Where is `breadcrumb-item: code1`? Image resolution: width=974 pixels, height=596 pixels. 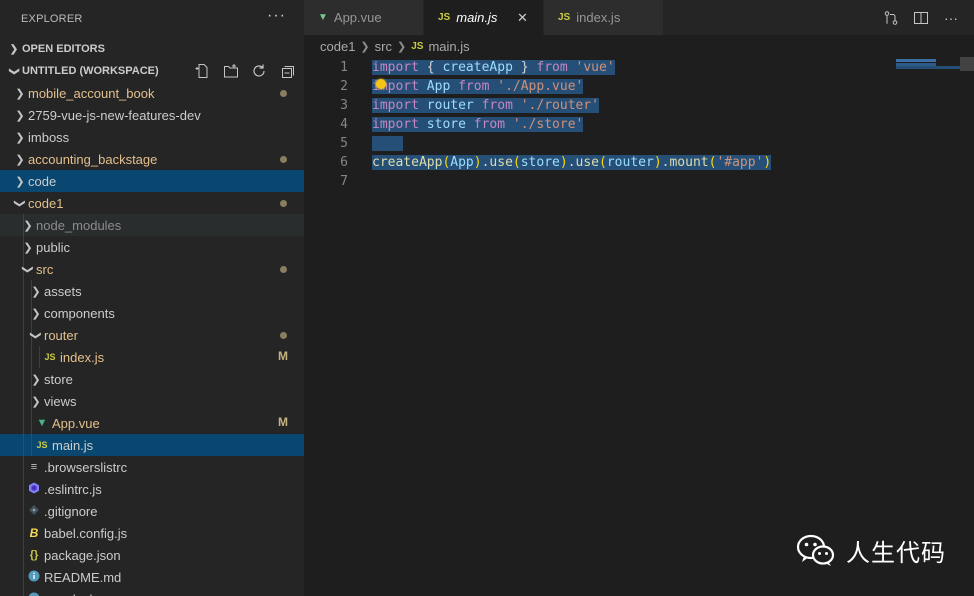 breadcrumb-item: code1 is located at coordinates (337, 46).